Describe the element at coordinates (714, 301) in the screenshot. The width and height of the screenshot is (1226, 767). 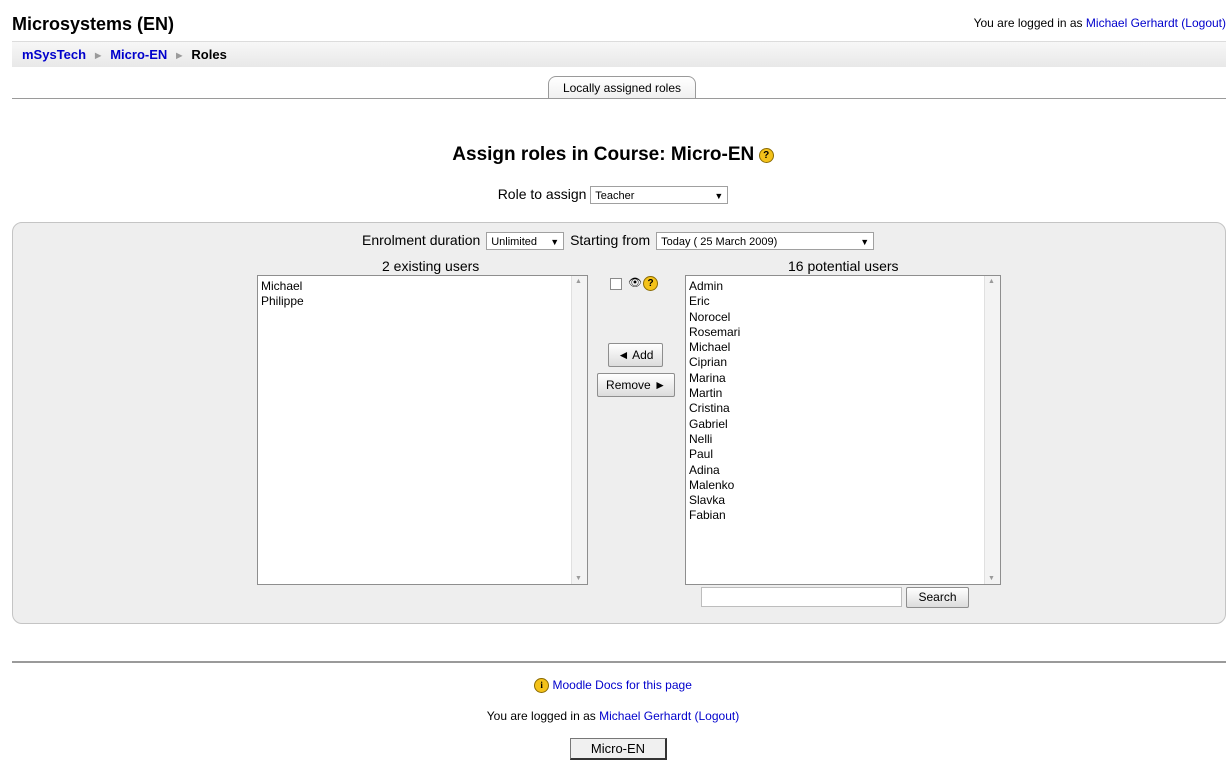
I see `list-item: Eric` at that location.